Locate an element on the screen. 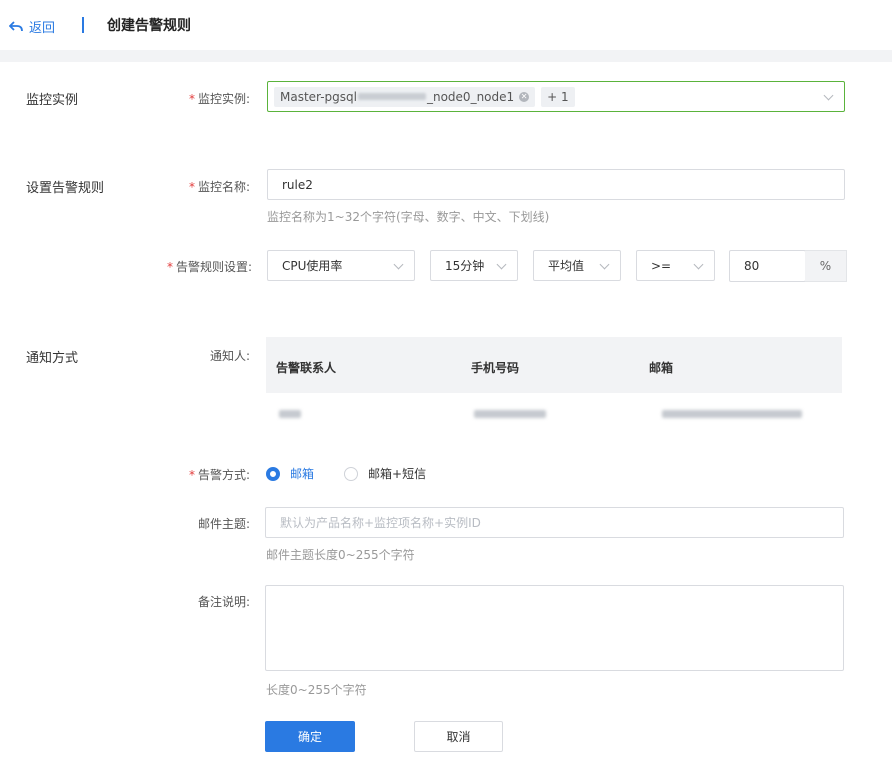 The image size is (892, 768). email-subject-hint: 邮件主题长度0~255个字符 is located at coordinates (340, 555).